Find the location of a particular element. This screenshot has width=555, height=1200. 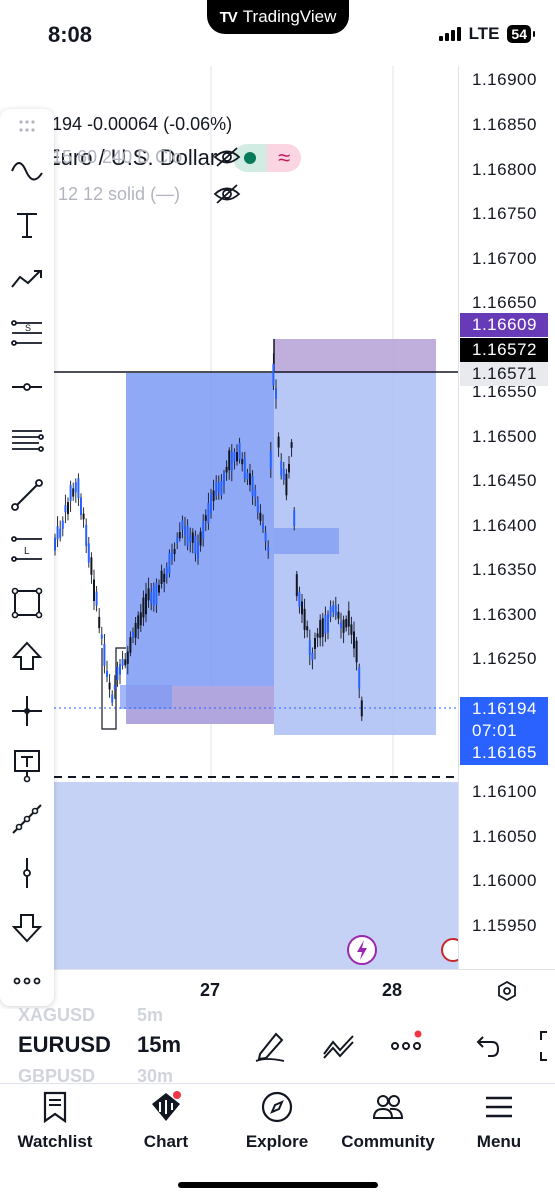

tab-label: Community is located at coordinates (388, 1141).